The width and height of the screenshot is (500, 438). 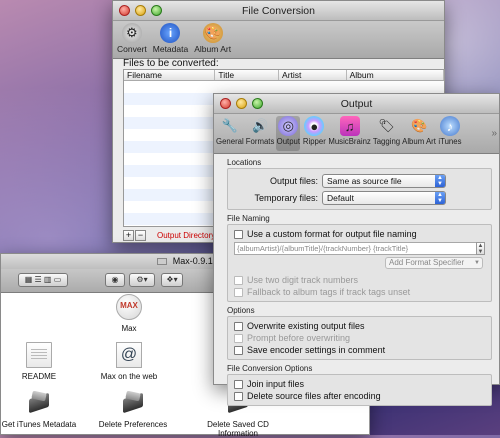 I want to click on checkbox-label: Overwrite existing output files, so click(x=306, y=326).